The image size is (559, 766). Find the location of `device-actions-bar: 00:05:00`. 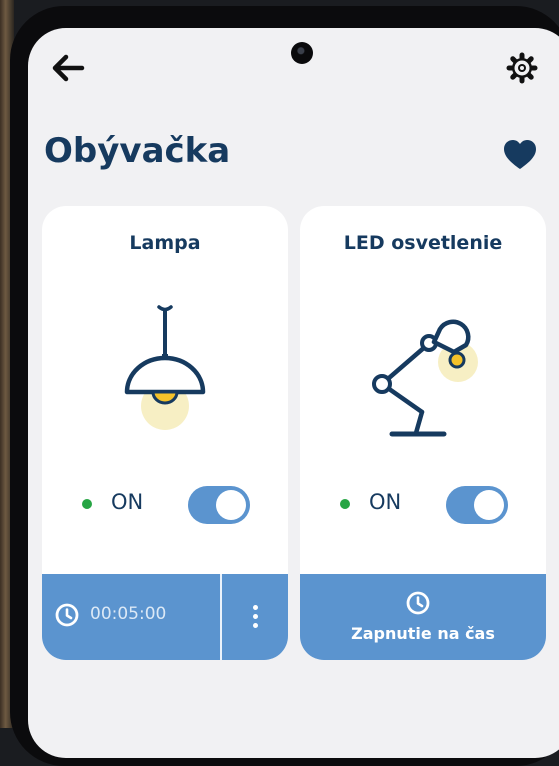

device-actions-bar: 00:05:00 is located at coordinates (165, 617).